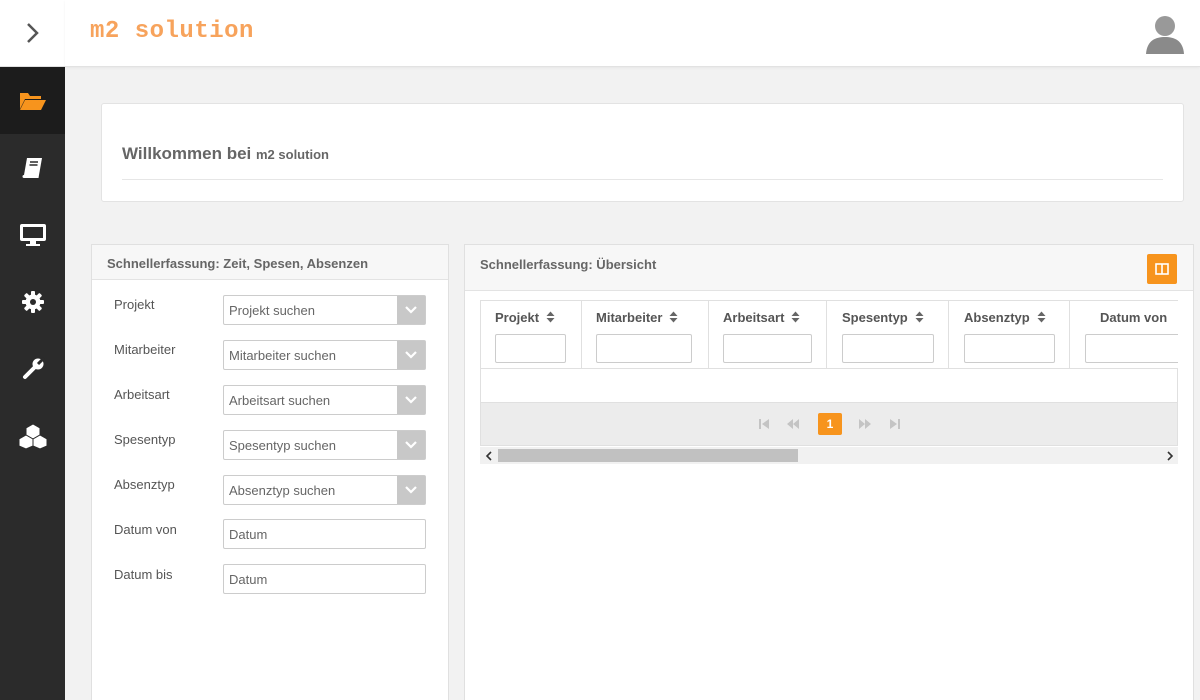 This screenshot has width=1200, height=700. I want to click on field-label-spesentyp: Spesentyp, so click(145, 439).